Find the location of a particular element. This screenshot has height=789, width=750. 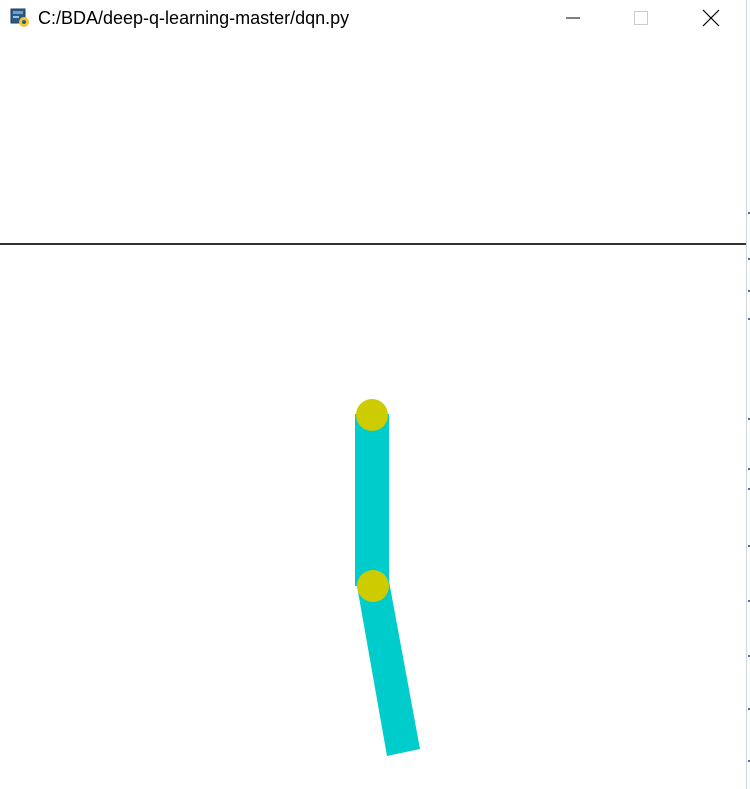

upper-link is located at coordinates (372, 500).